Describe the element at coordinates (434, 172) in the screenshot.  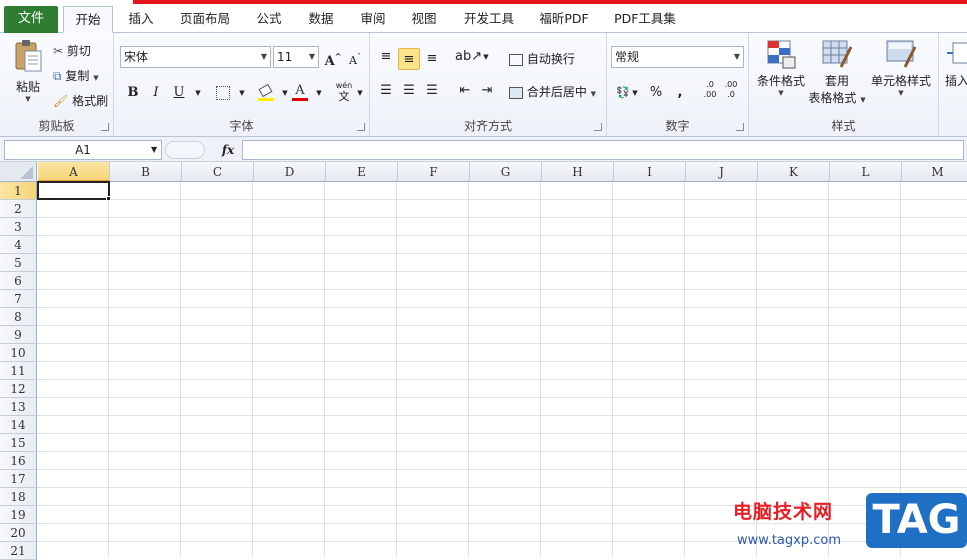
I see `column-header-f: F` at that location.